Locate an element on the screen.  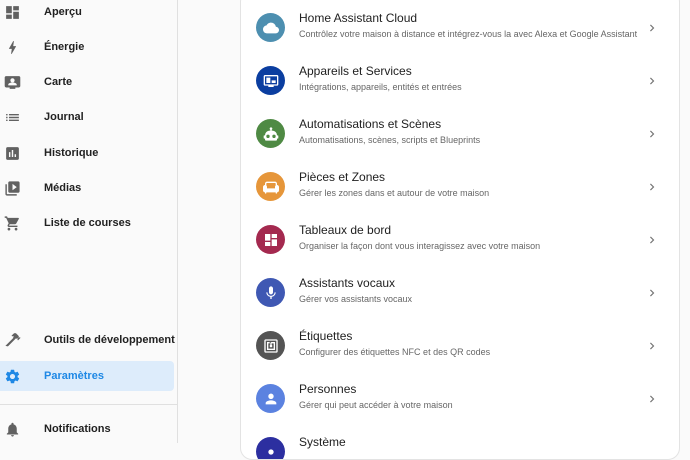
hammer-icon is located at coordinates (12, 340).